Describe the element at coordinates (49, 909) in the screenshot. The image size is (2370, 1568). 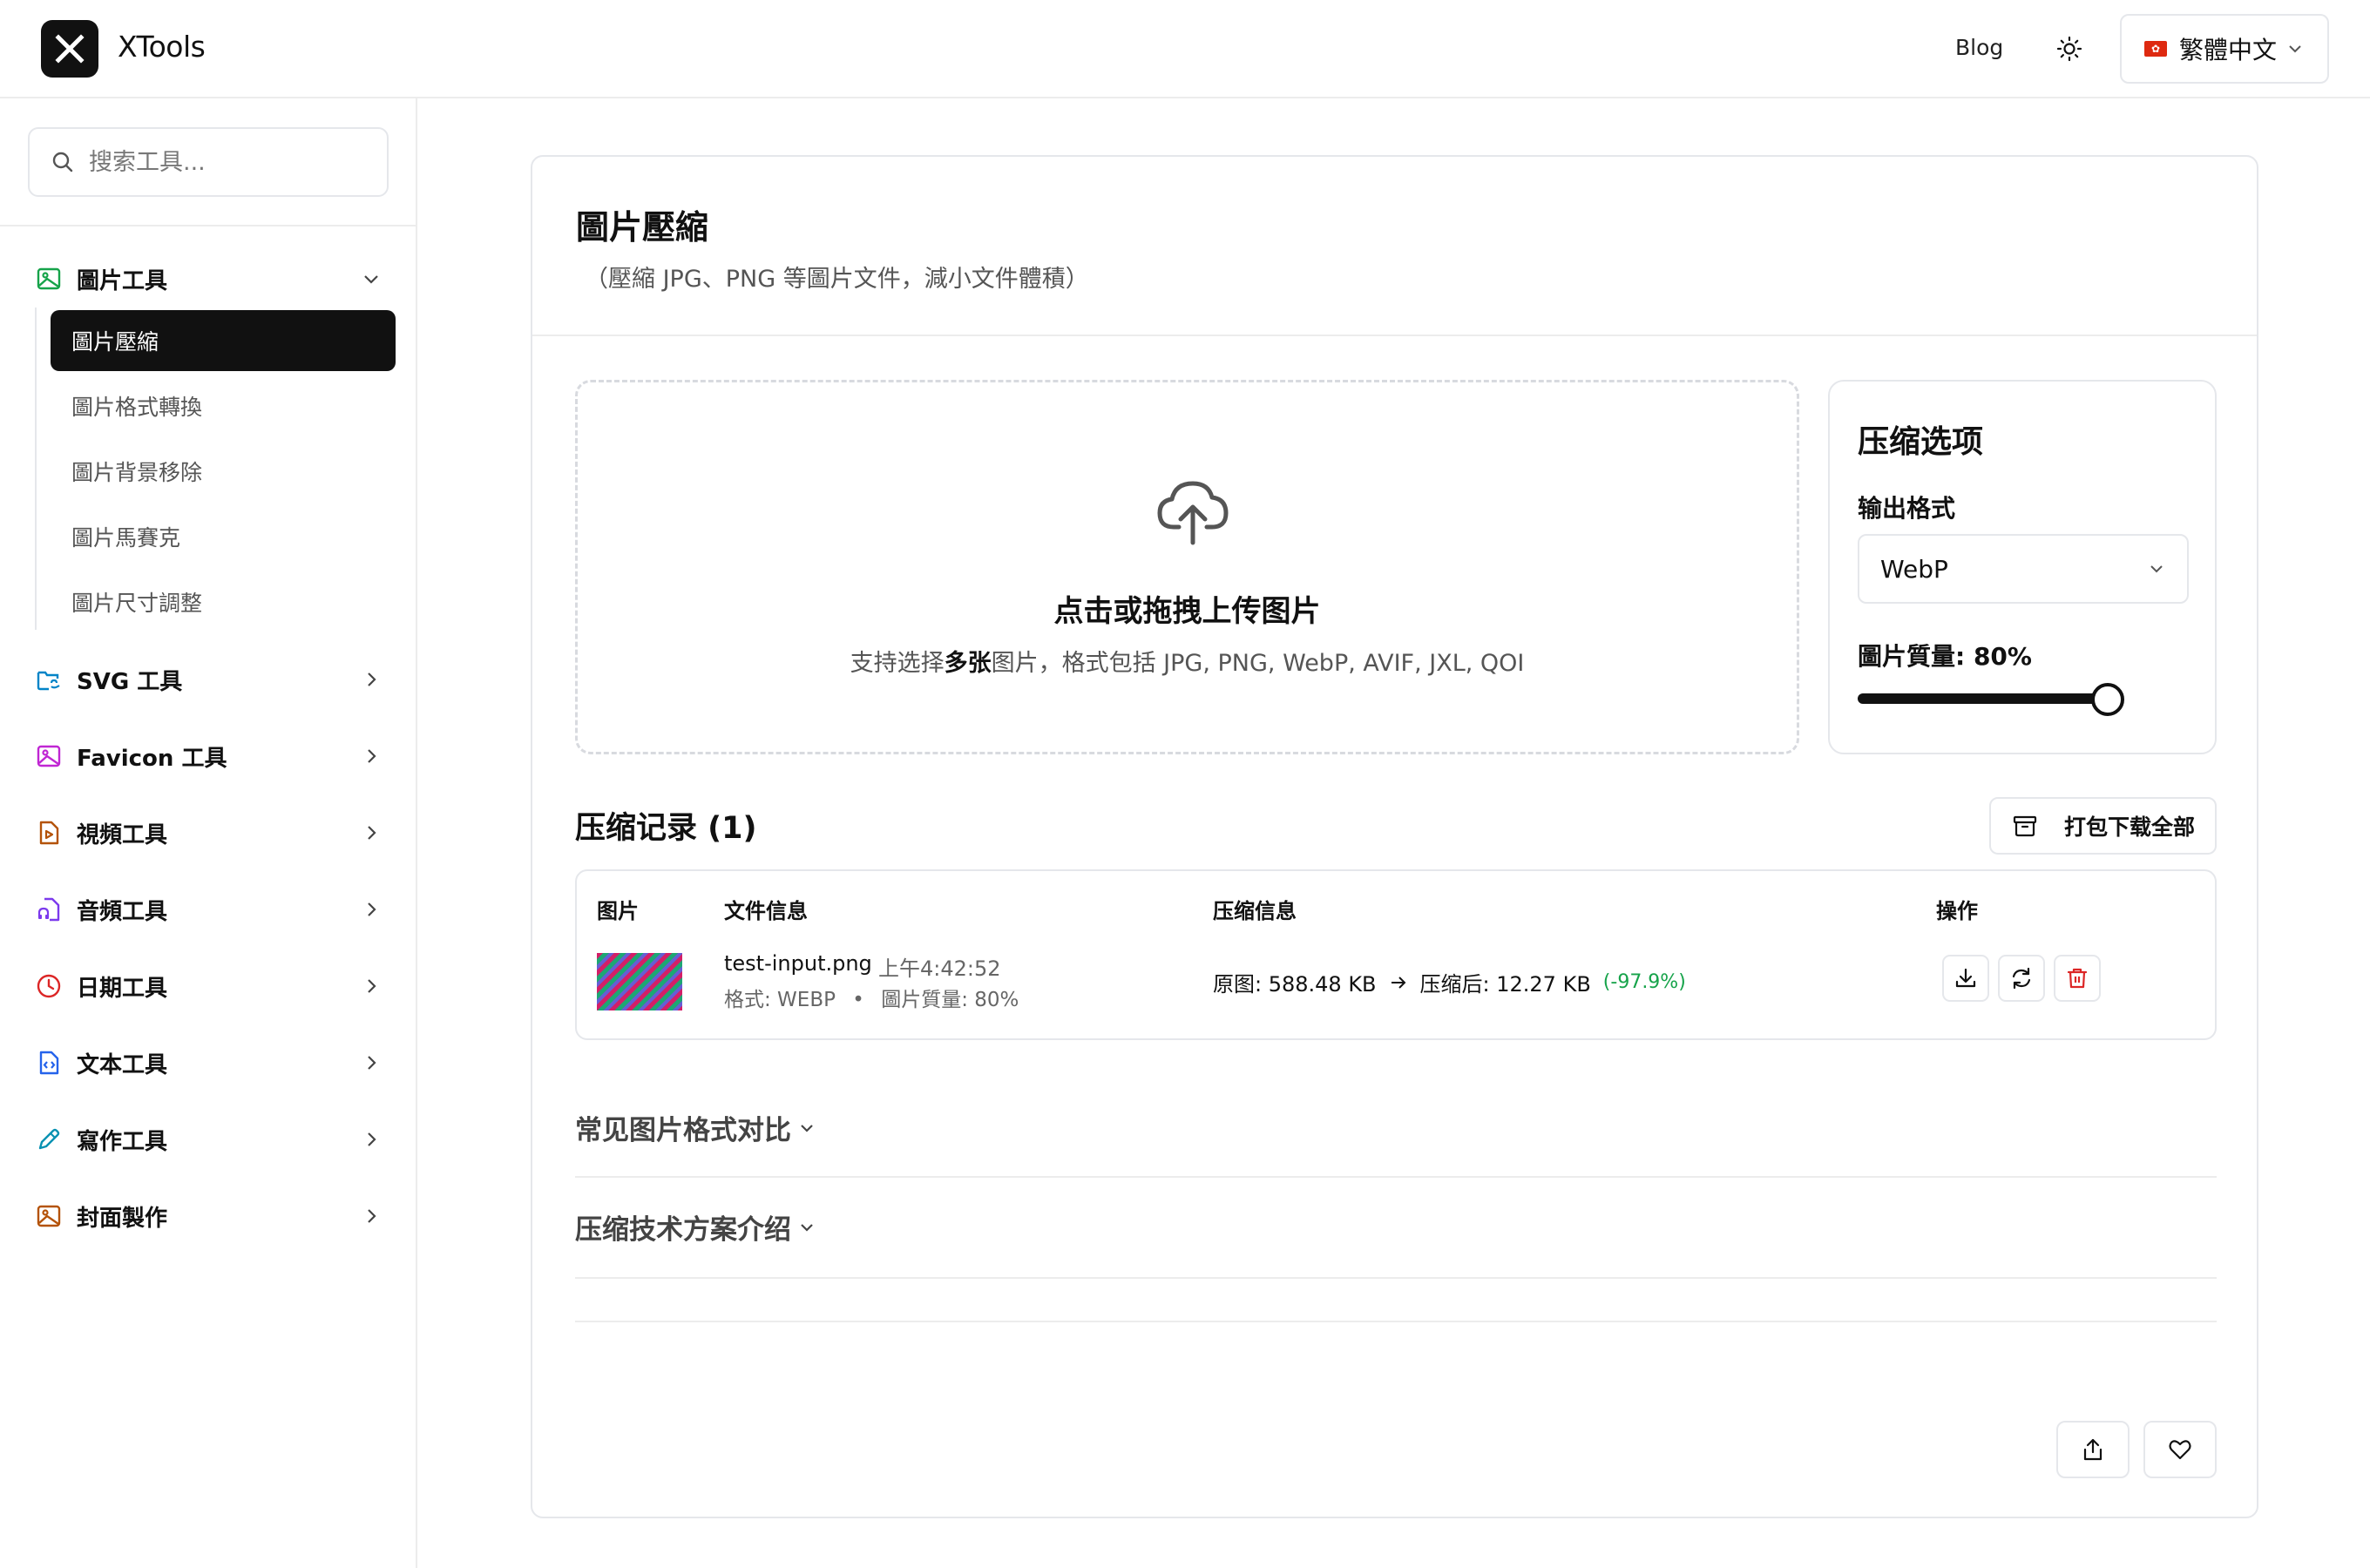
I see `audio-file-icon` at that location.